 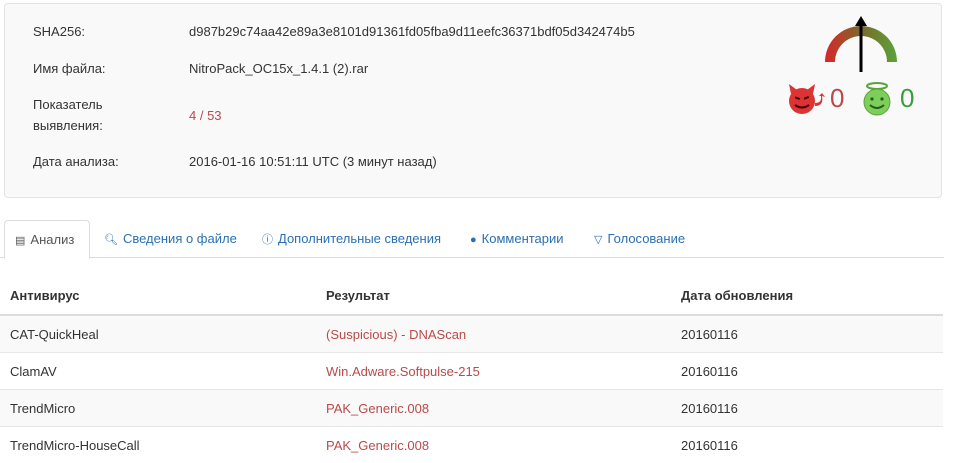 I want to click on analysis-date-label: Дата анализа:, so click(x=108, y=161).